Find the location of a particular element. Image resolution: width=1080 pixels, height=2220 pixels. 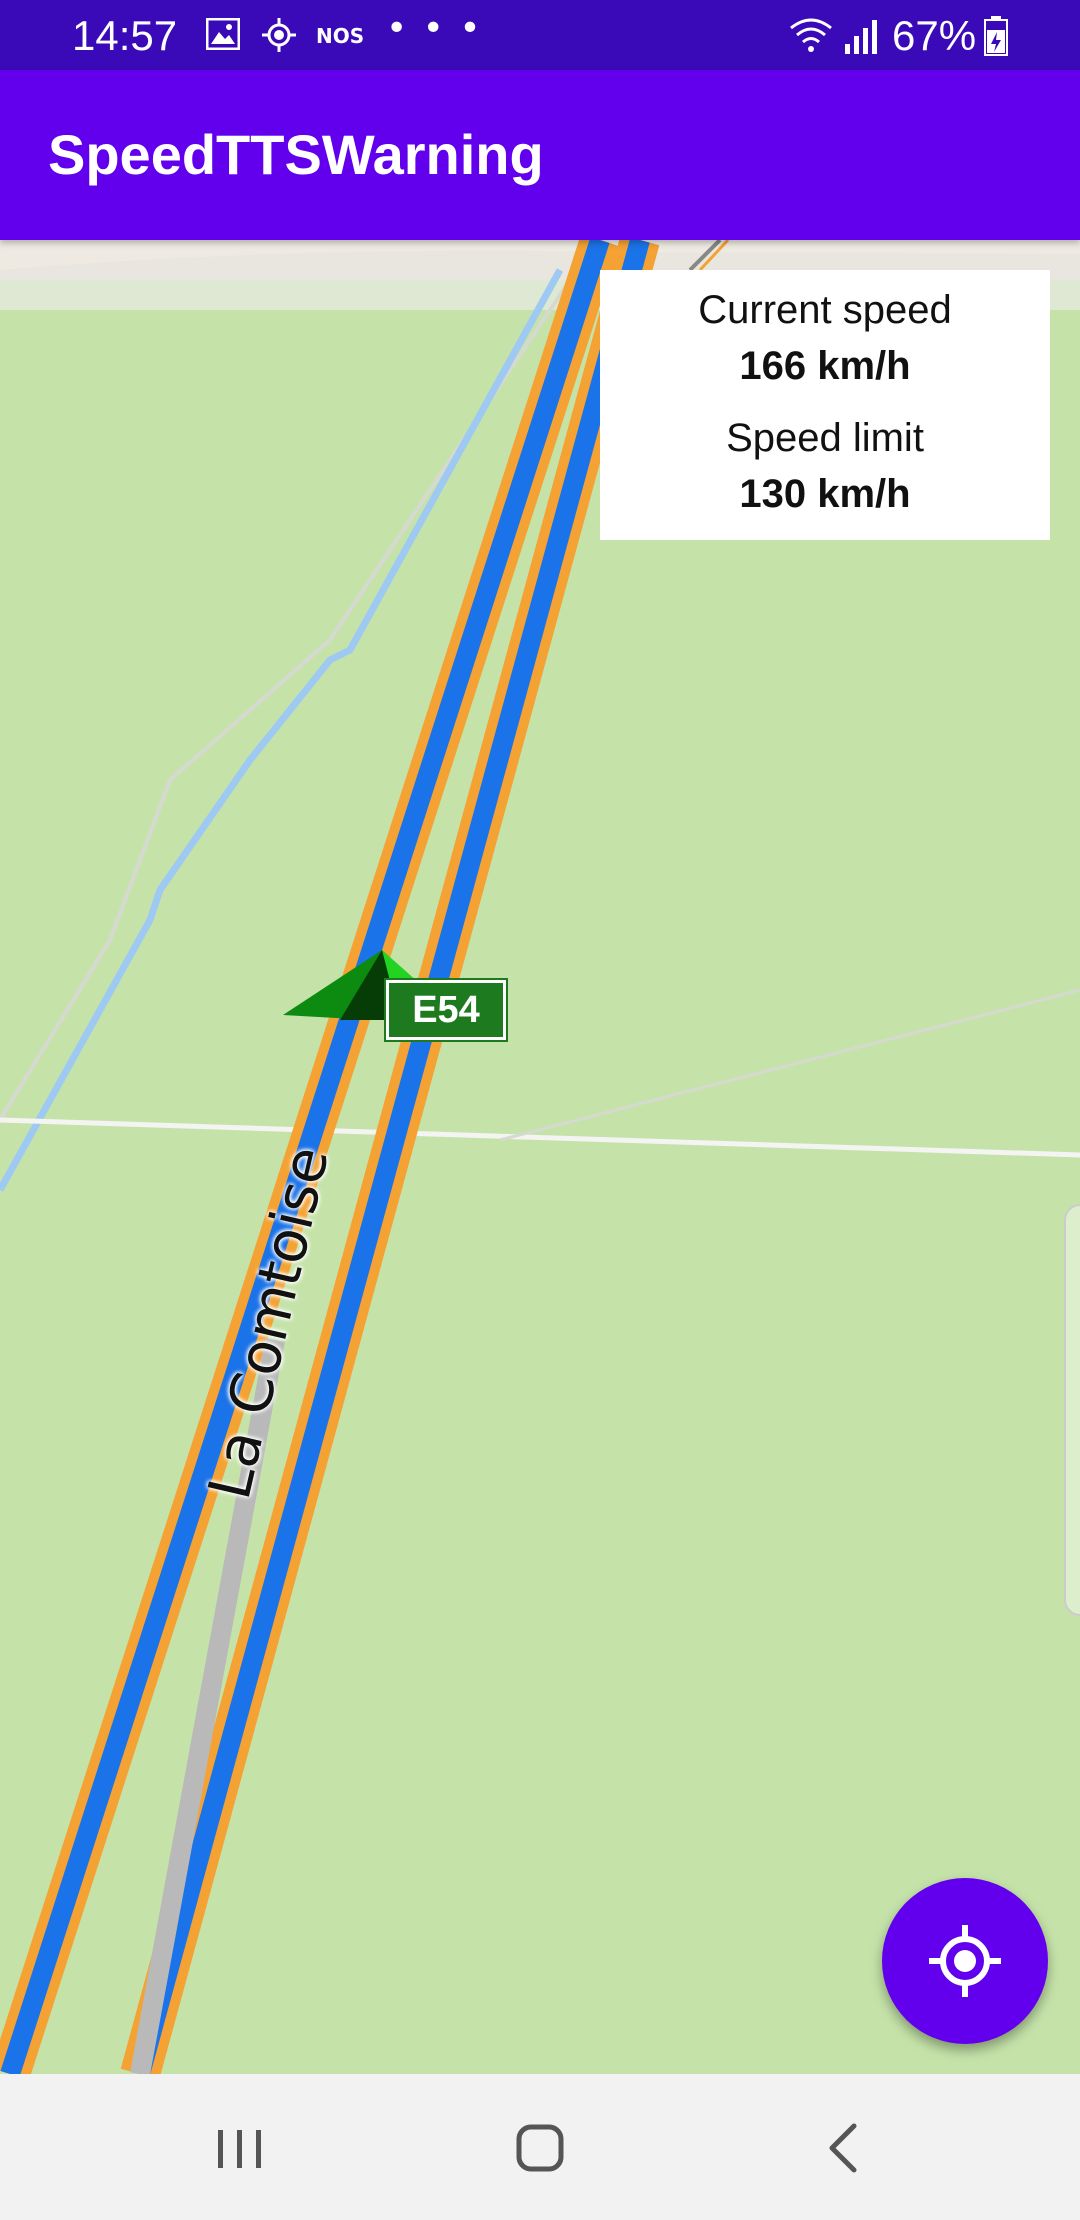

route-shield: E54 is located at coordinates (446, 1010).